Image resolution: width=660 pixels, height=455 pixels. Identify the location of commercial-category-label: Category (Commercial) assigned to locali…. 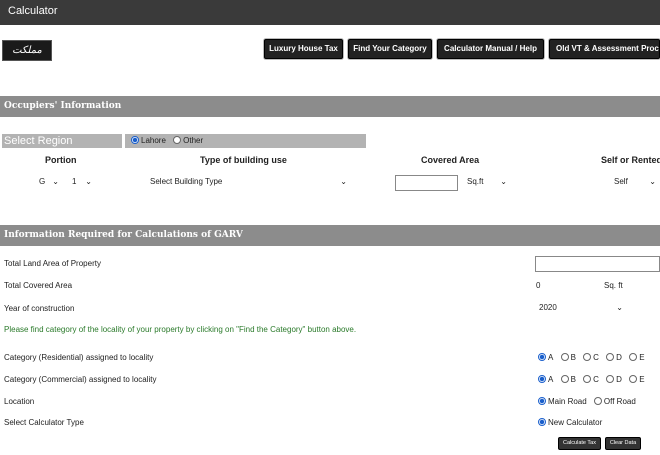
(80, 379).